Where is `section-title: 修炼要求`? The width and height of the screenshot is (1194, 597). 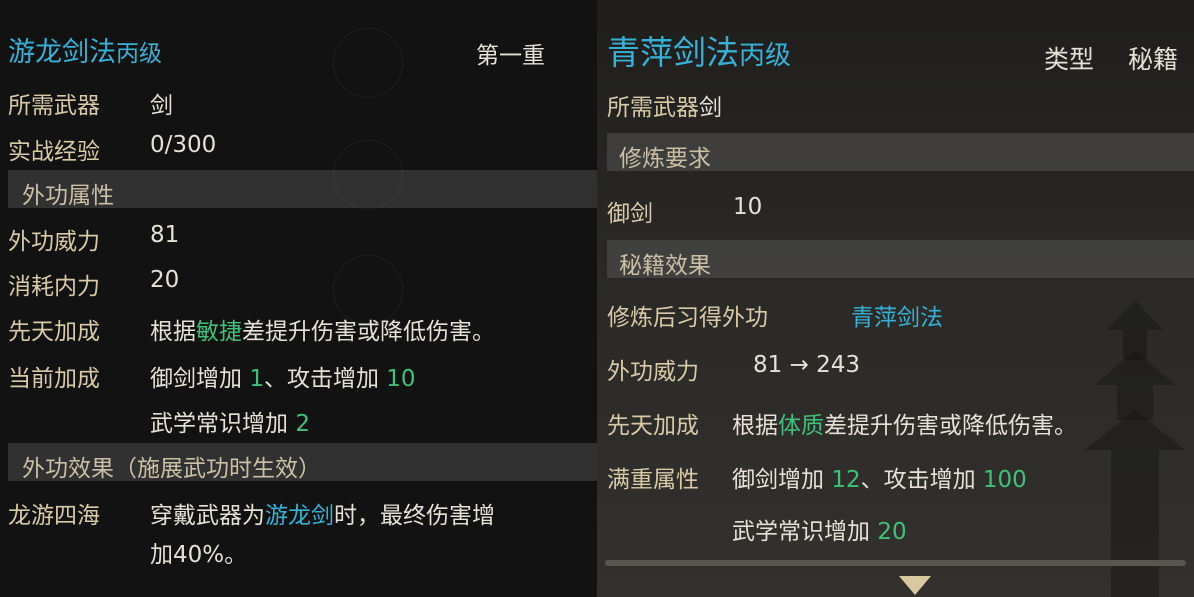
section-title: 修炼要求 is located at coordinates (665, 159).